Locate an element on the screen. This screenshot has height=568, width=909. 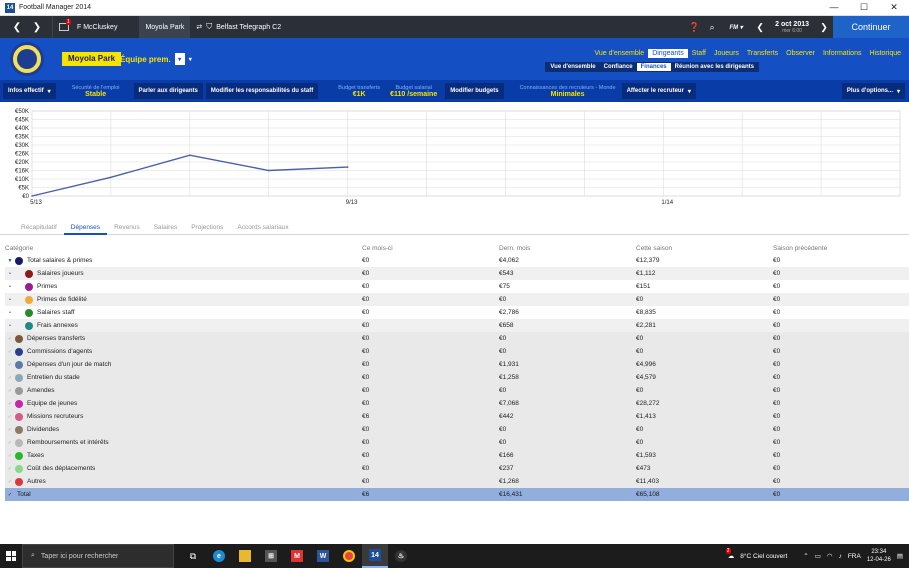
language-indicator: FRA is located at coordinates (854, 556).